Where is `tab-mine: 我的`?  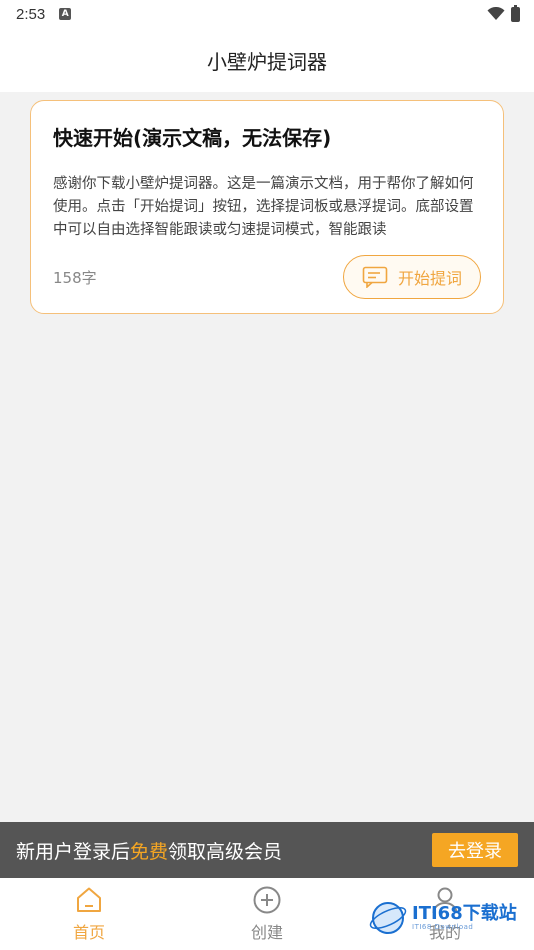 tab-mine: 我的 is located at coordinates (445, 914).